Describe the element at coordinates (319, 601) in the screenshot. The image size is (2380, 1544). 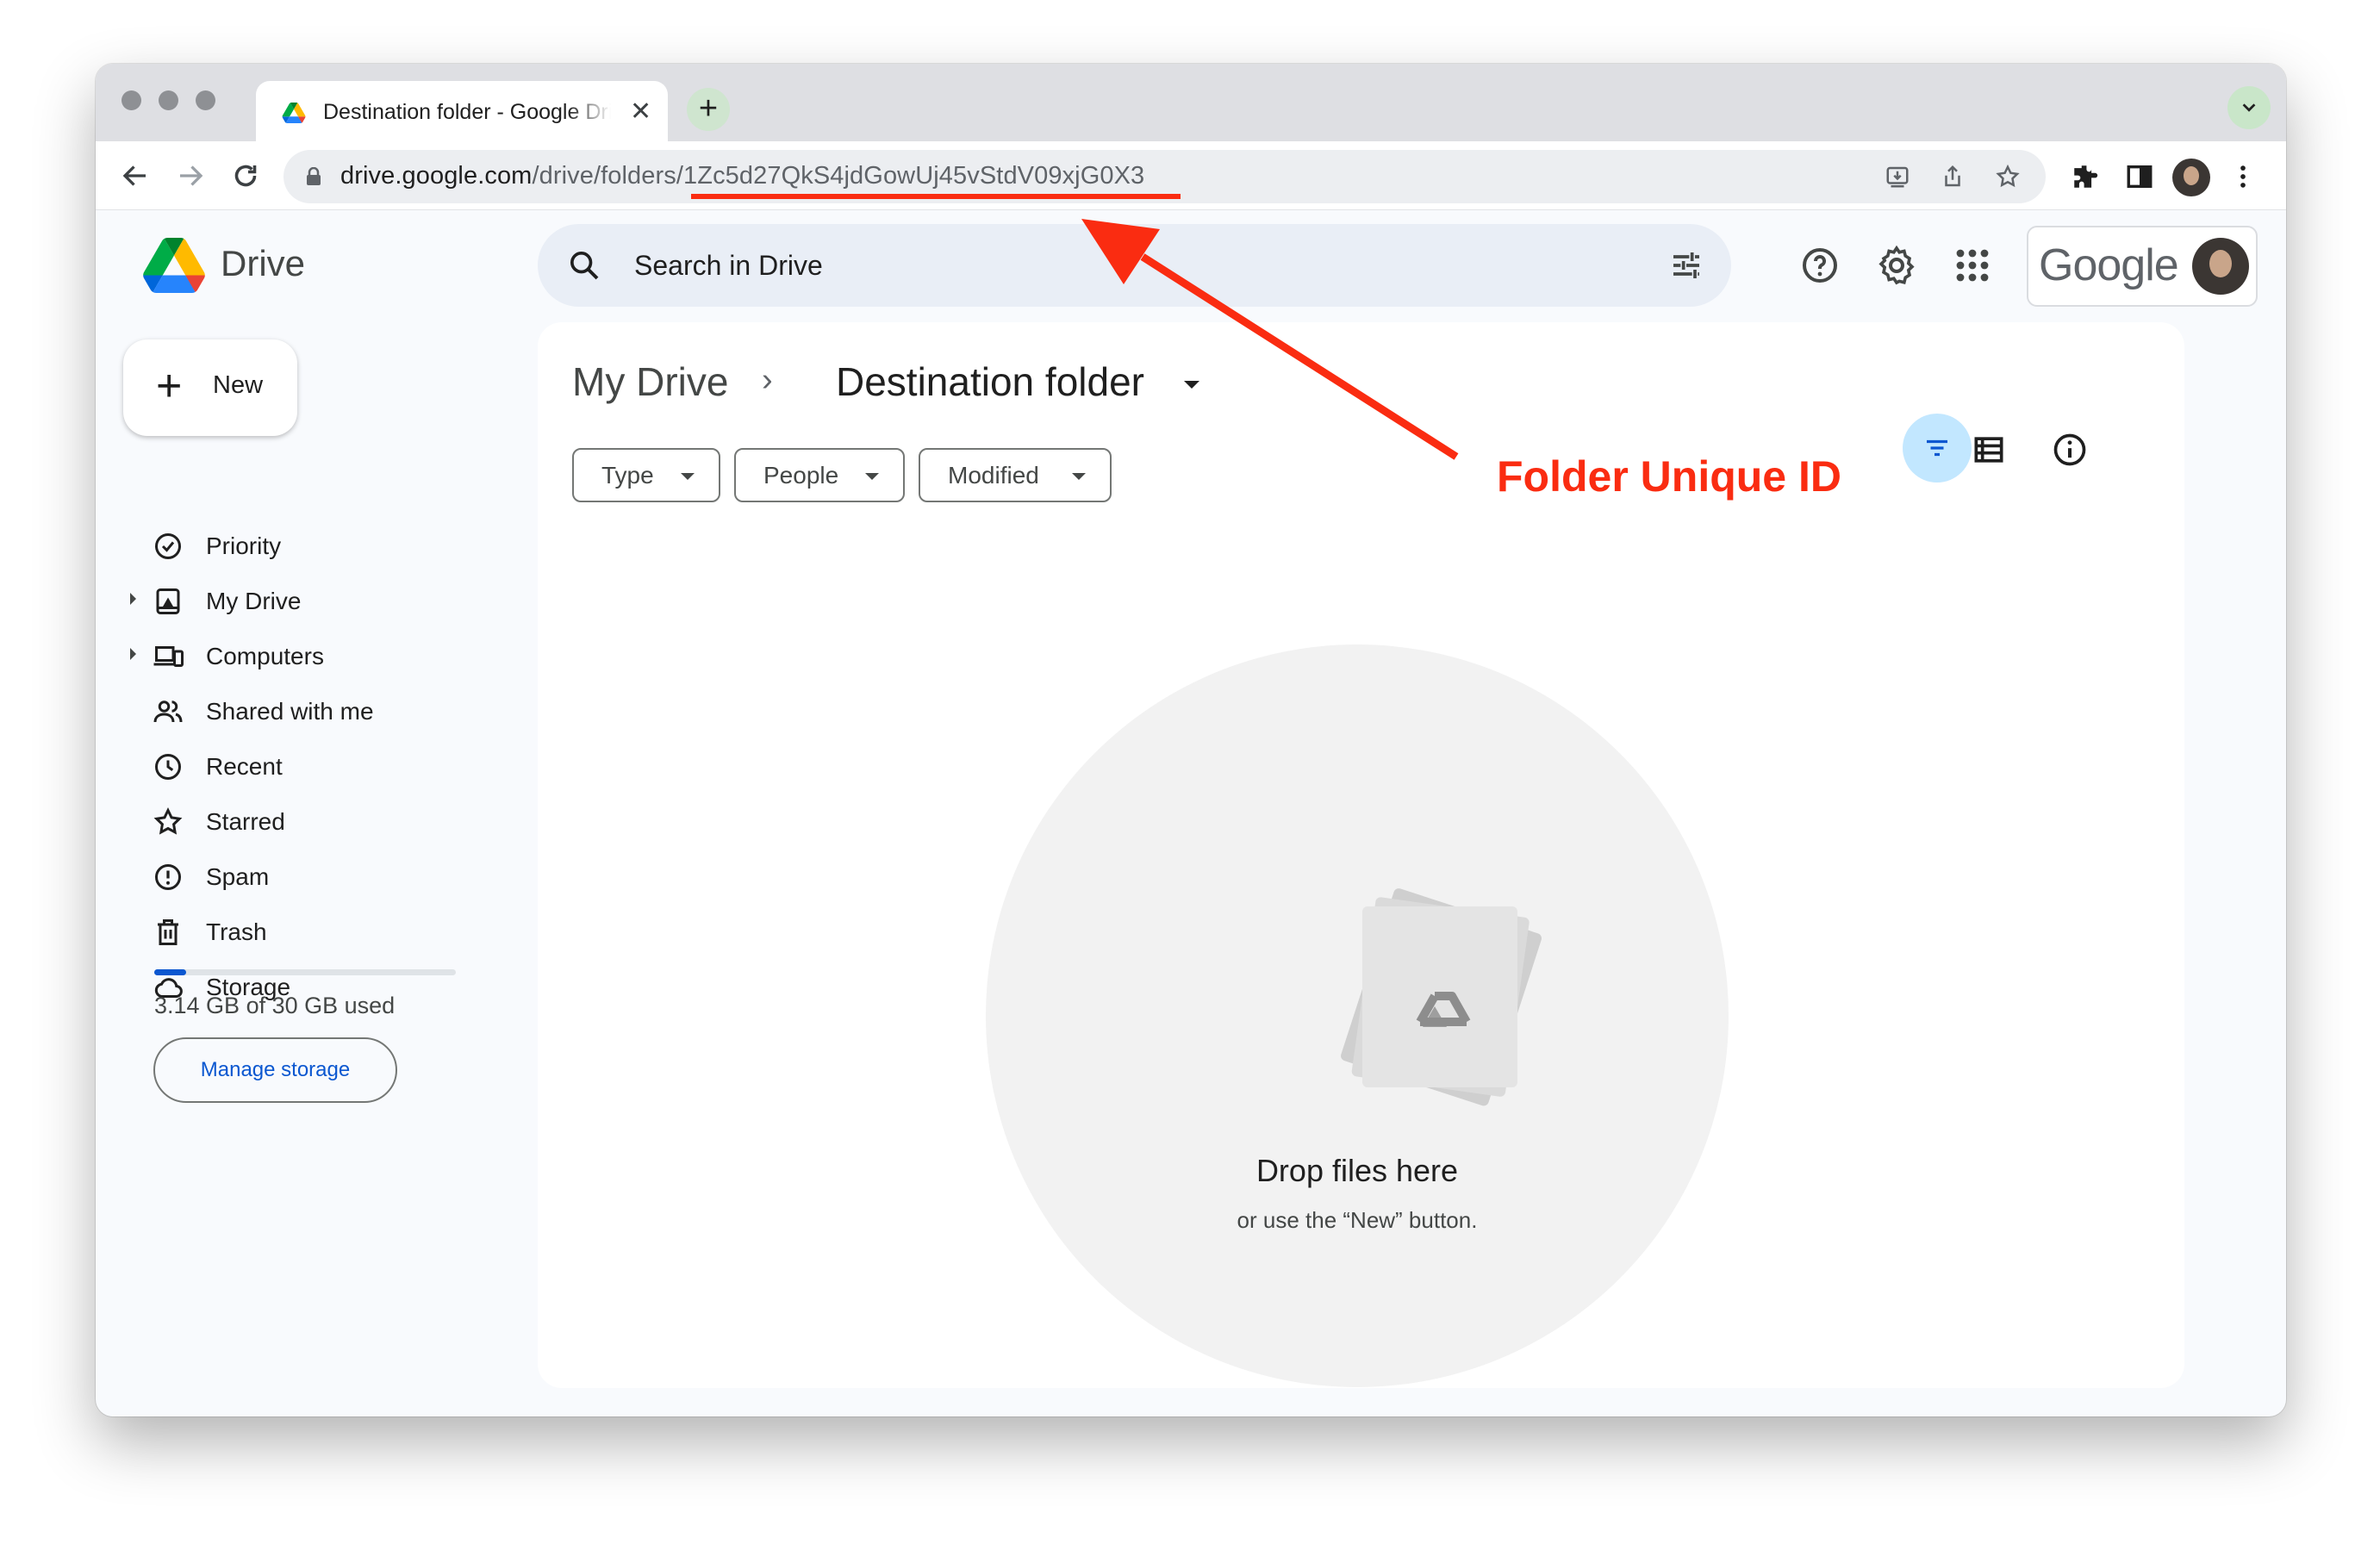
I see `sidebar-item-my-drive: My Drive` at that location.